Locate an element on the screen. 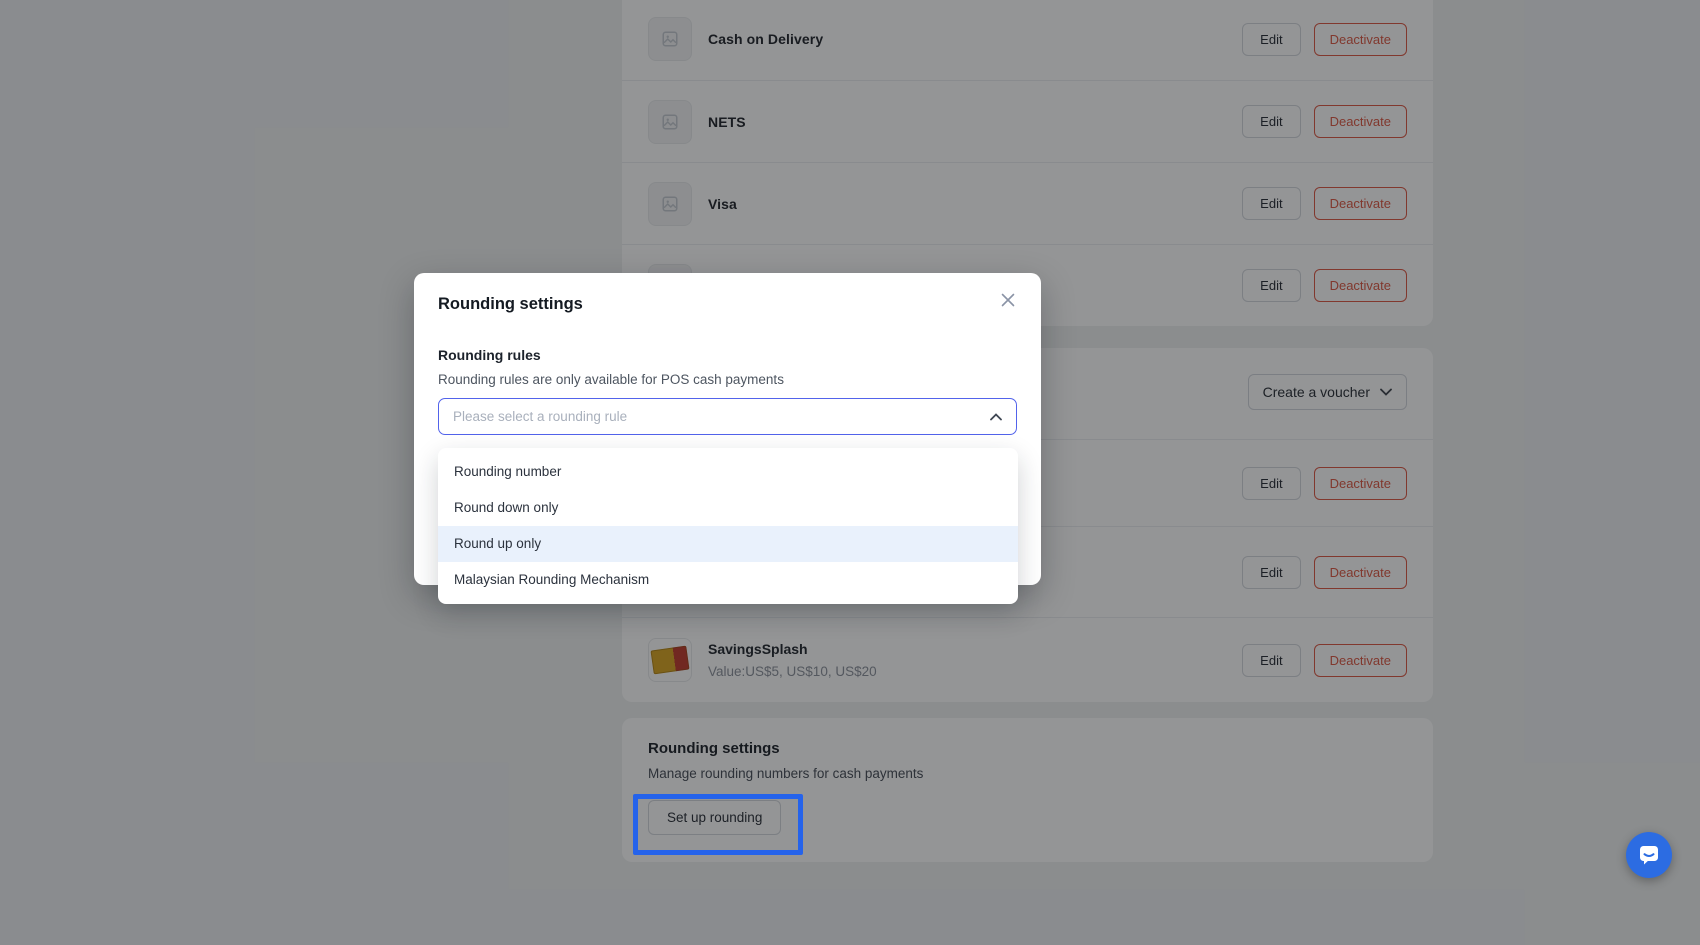 The image size is (1700, 945). modal-title: Rounding settings is located at coordinates (510, 304).